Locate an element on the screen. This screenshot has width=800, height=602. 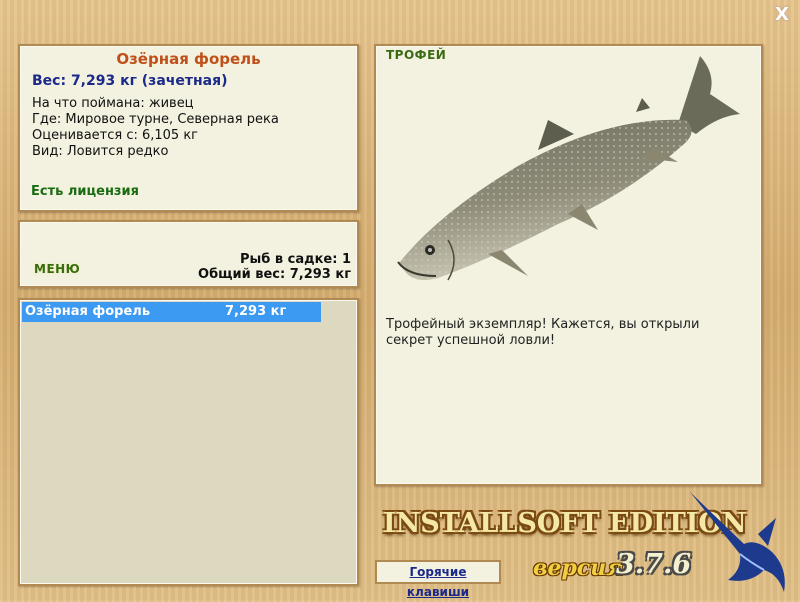
keepnet-panel: МЕНЮ Рыб в садке: 1 Общий вес: 7,293 кг is located at coordinates (188, 254).